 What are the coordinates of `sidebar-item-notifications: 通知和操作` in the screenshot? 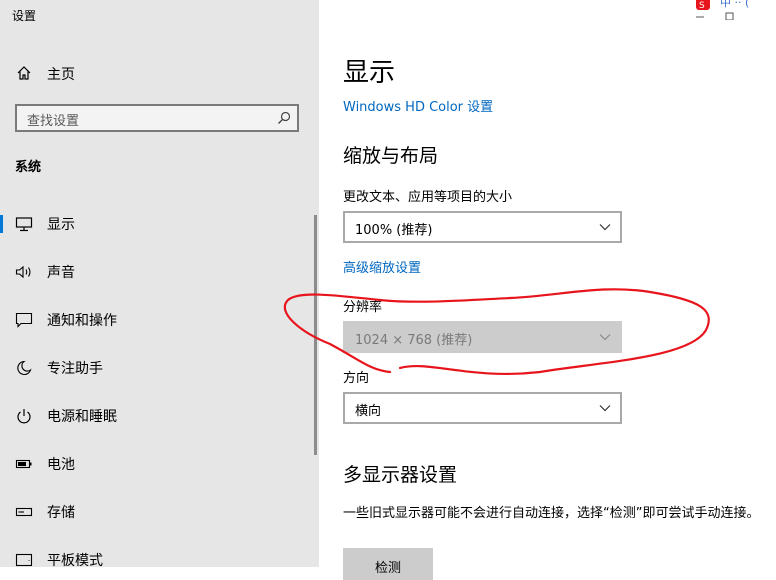 It's located at (159, 320).